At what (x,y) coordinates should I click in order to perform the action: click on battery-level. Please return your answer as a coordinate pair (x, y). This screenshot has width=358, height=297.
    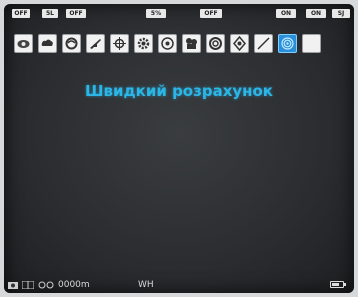
    Looking at the image, I should click on (335, 284).